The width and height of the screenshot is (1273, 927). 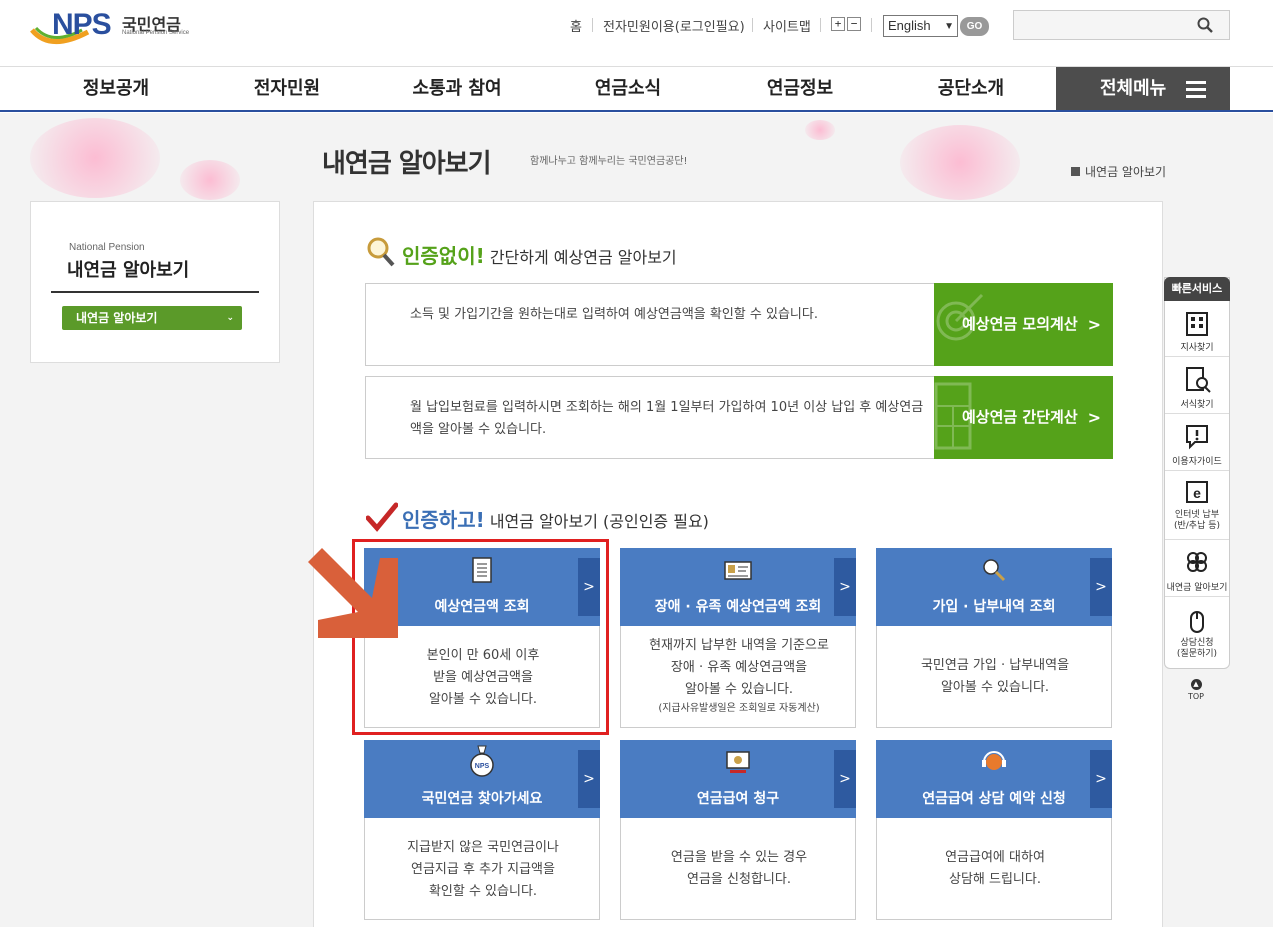 I want to click on pointer-arrow-icon, so click(x=353, y=593).